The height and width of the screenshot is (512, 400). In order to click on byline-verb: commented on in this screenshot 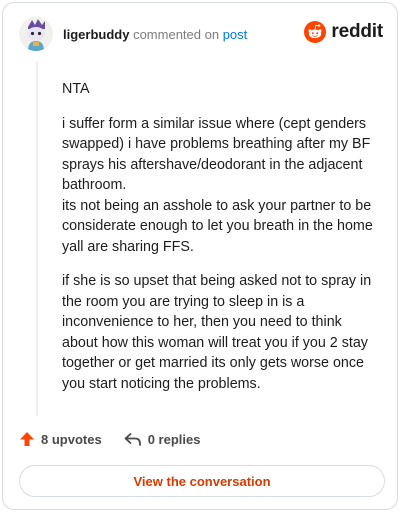, I will do `click(176, 34)`.